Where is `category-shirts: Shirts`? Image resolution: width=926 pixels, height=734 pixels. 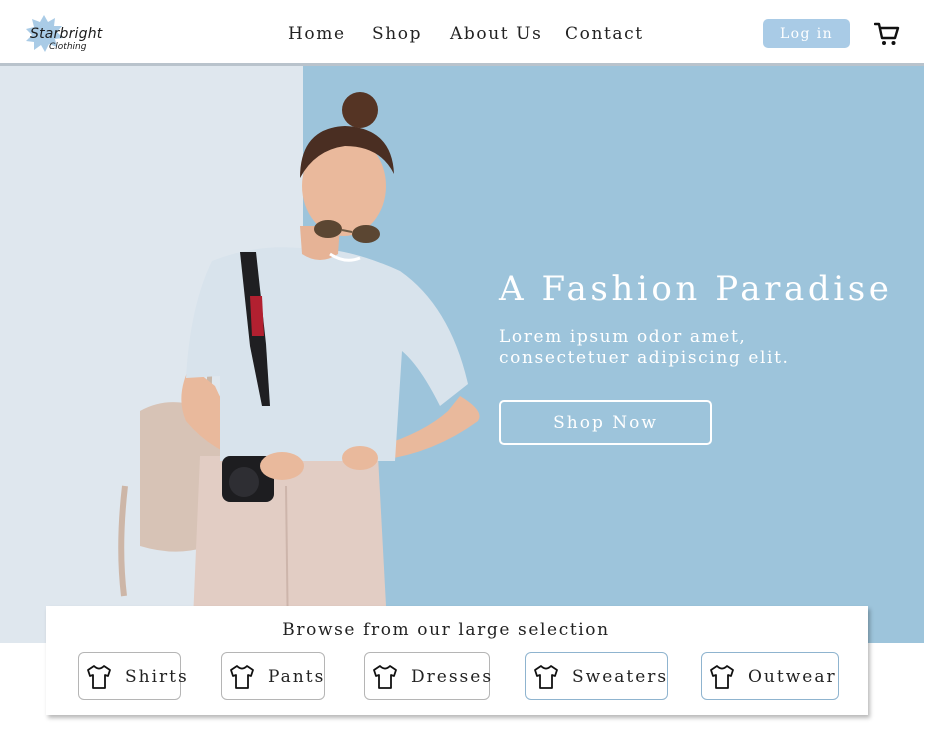
category-shirts: Shirts is located at coordinates (132, 676).